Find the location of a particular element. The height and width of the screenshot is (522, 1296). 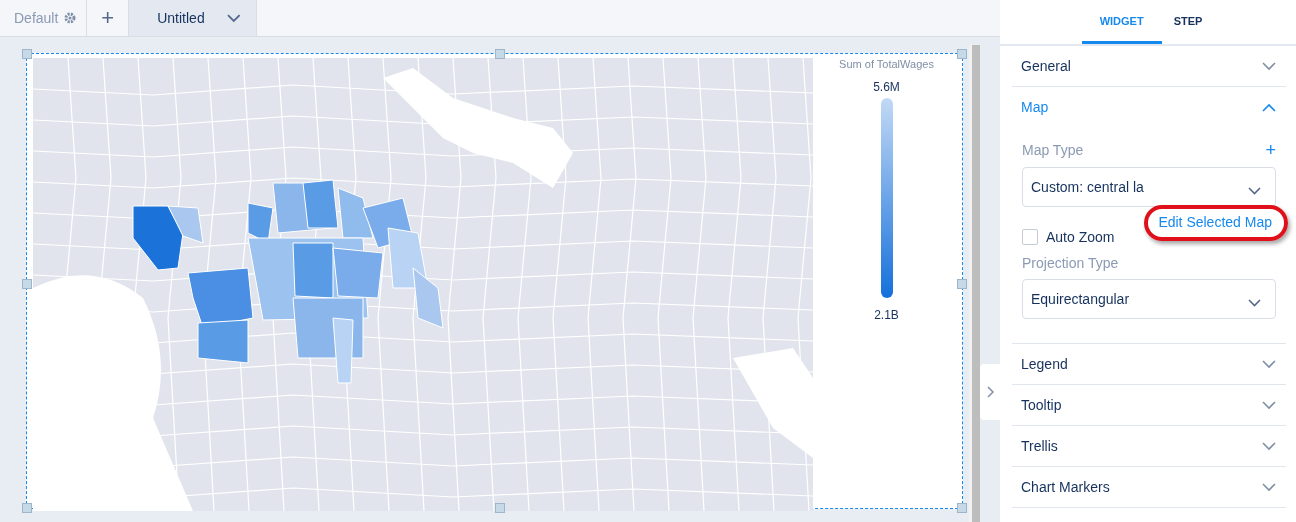

legend-title: Sum of TotalWages is located at coordinates (886, 64).